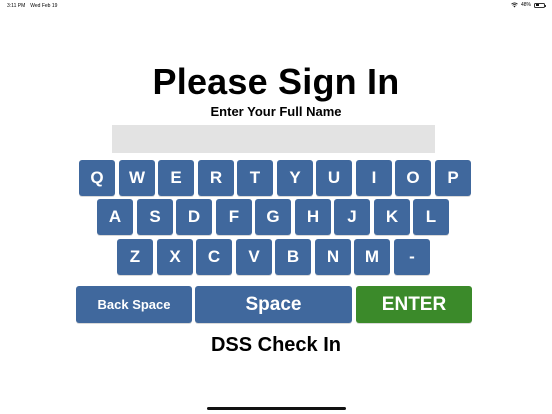 The width and height of the screenshot is (552, 414). Describe the element at coordinates (273, 217) in the screenshot. I see `key-g: G` at that location.